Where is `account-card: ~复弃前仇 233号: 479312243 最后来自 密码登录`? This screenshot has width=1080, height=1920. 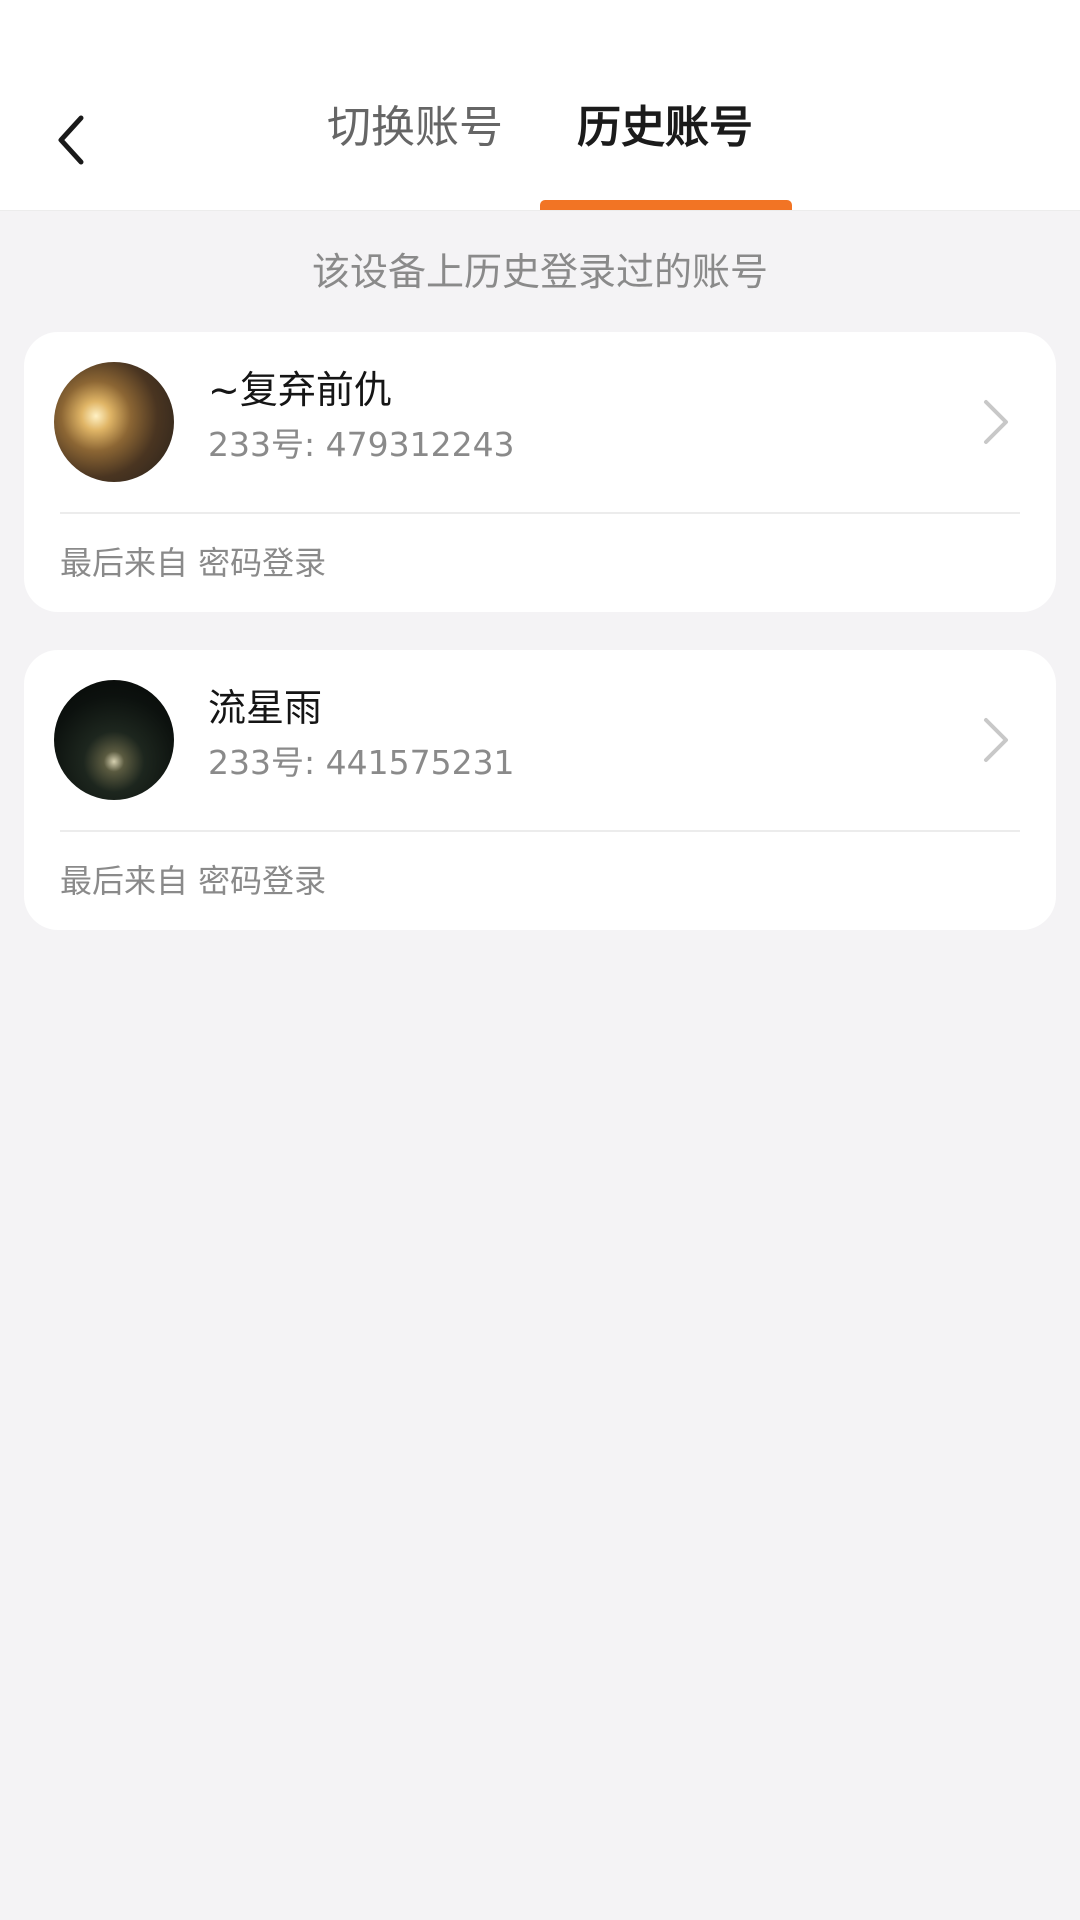 account-card: ~复弃前仇 233号: 479312243 最后来自 密码登录 is located at coordinates (540, 472).